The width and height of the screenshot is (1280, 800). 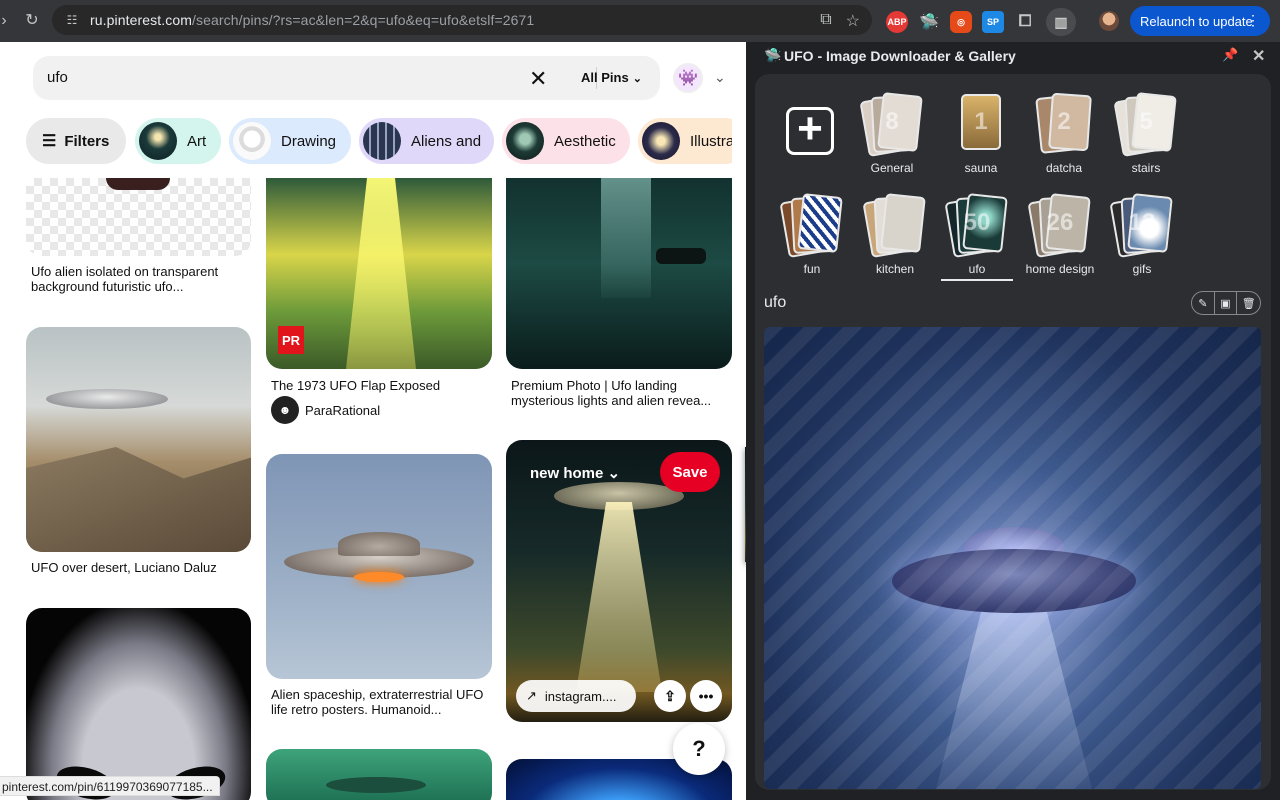 I want to click on save-button: Save, so click(x=690, y=472).